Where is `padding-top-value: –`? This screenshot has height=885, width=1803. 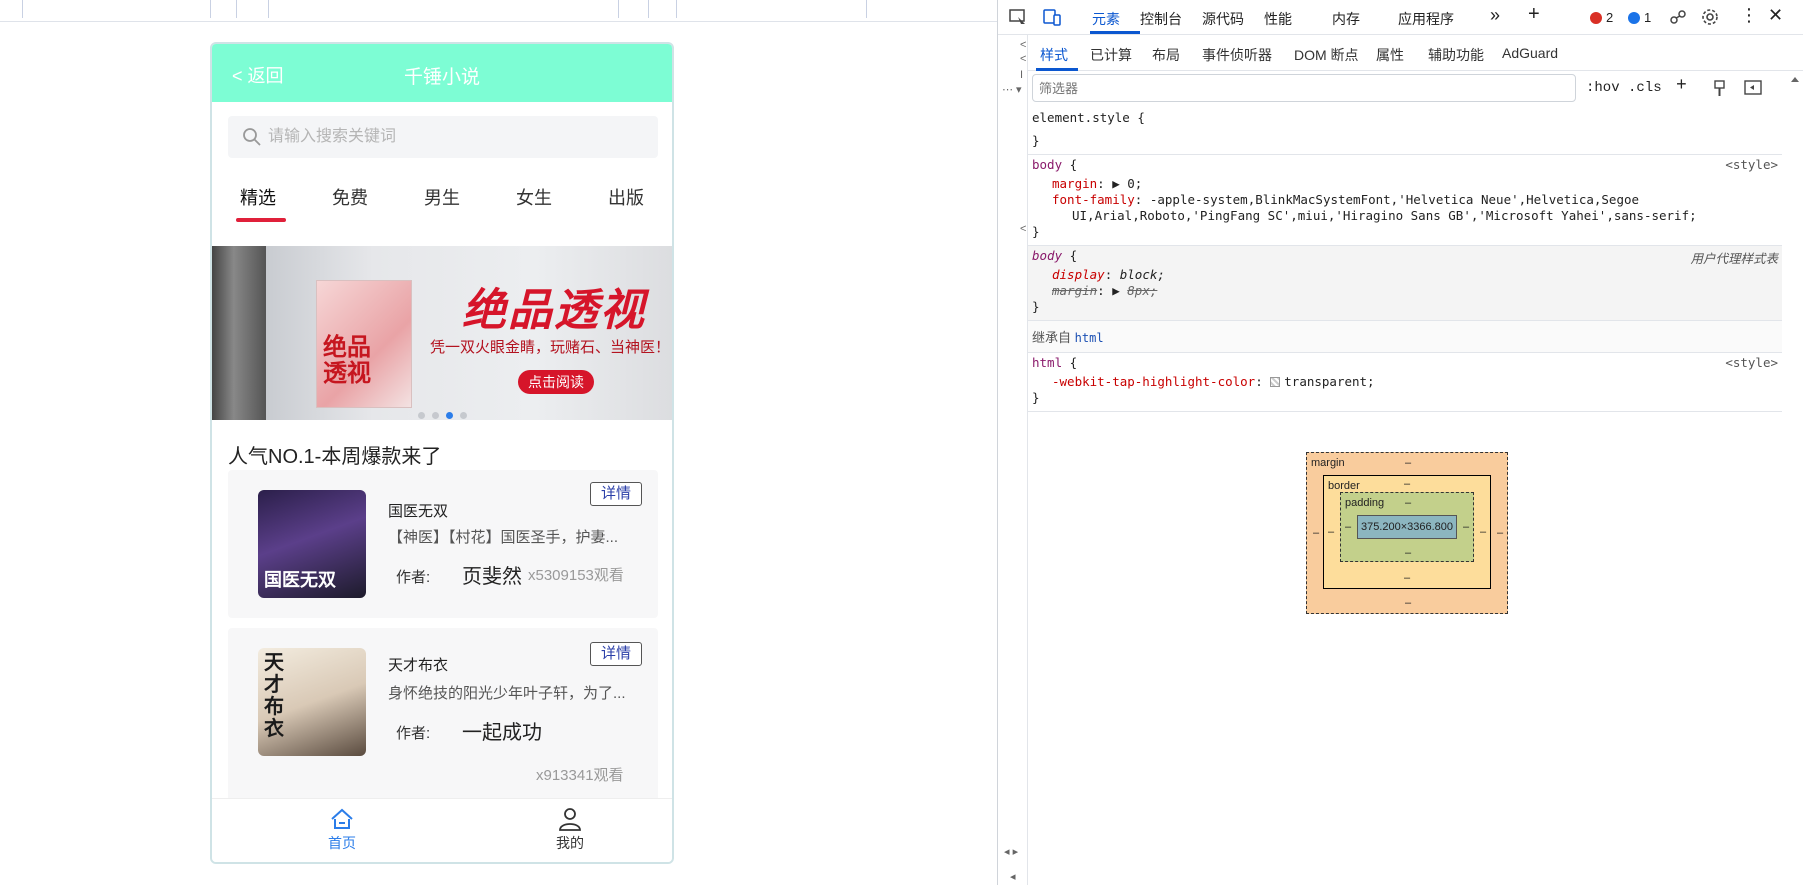
padding-top-value: – is located at coordinates (1408, 503).